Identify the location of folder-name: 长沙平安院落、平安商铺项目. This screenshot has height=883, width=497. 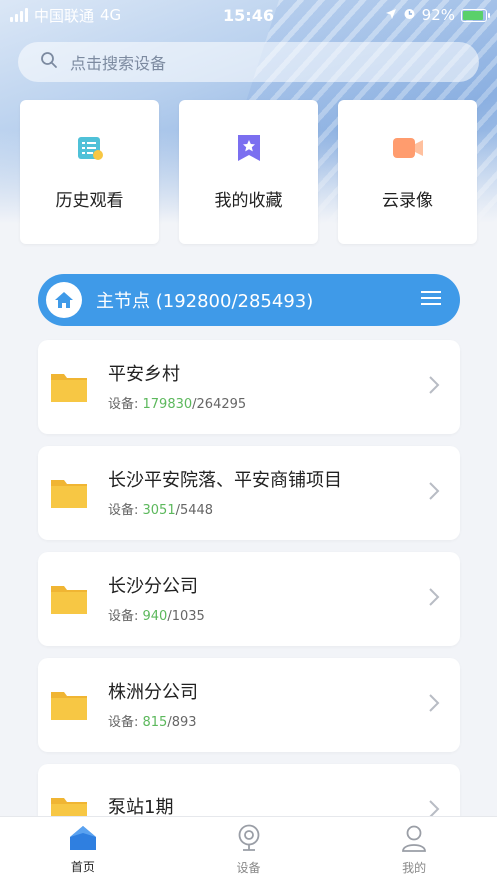
(225, 480).